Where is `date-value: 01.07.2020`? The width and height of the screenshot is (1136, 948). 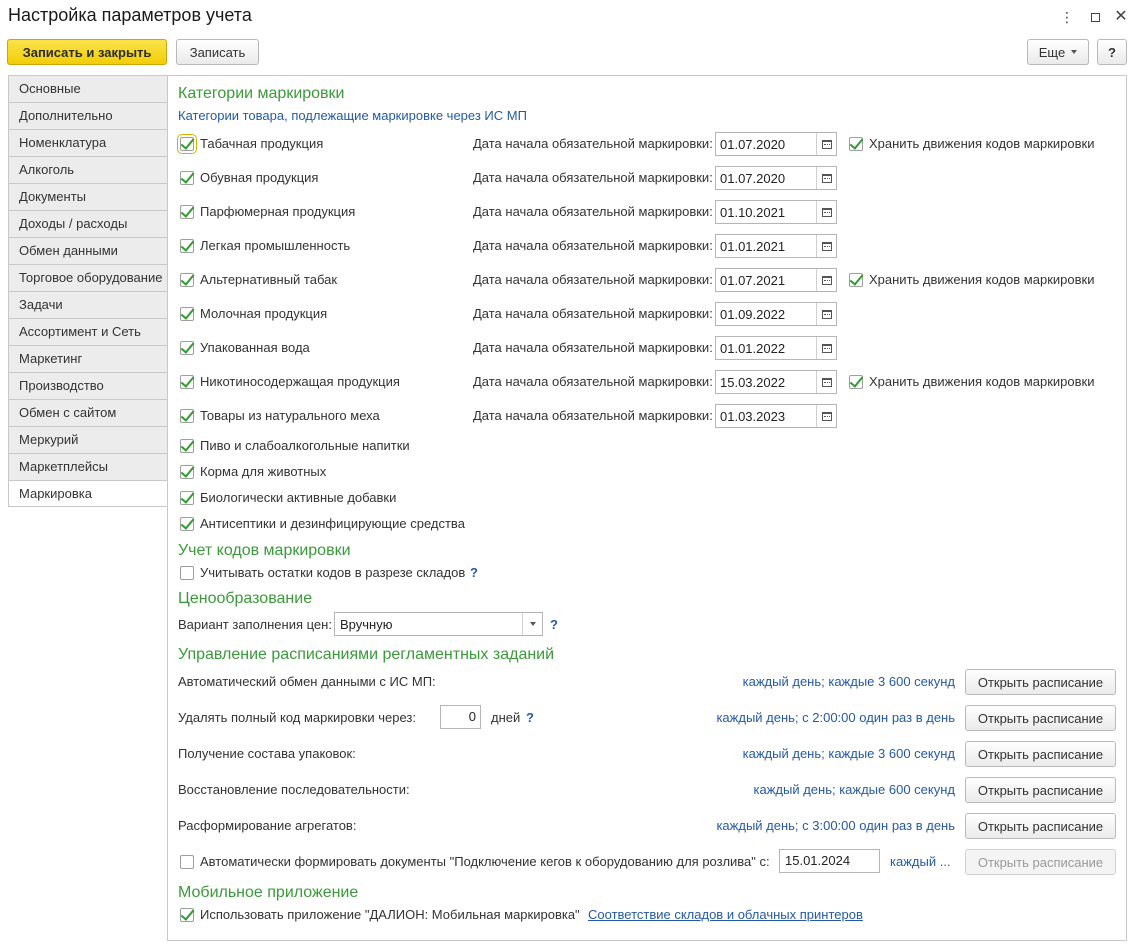 date-value: 01.07.2020 is located at coordinates (753, 178).